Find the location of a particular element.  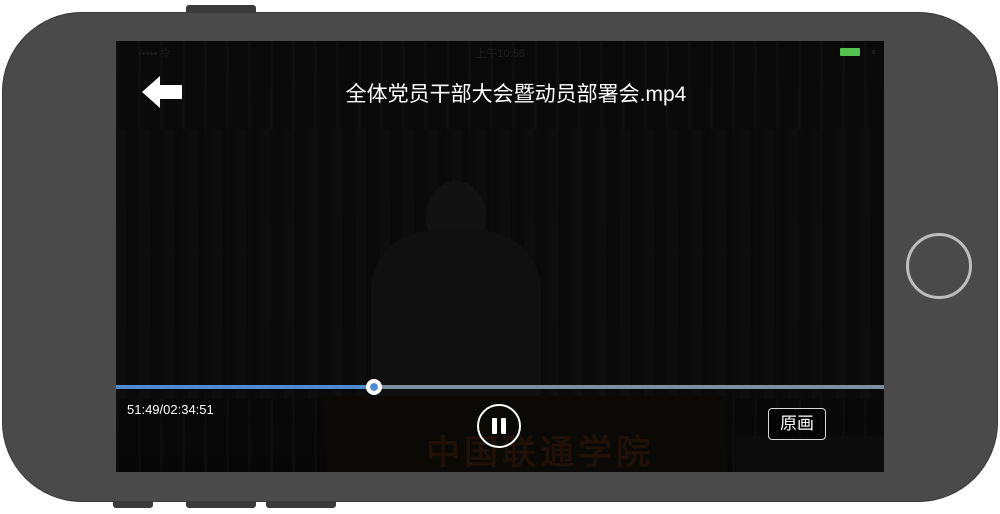

video-title: 全体党员干部大会暨动员部署会.mp4 is located at coordinates (516, 94).